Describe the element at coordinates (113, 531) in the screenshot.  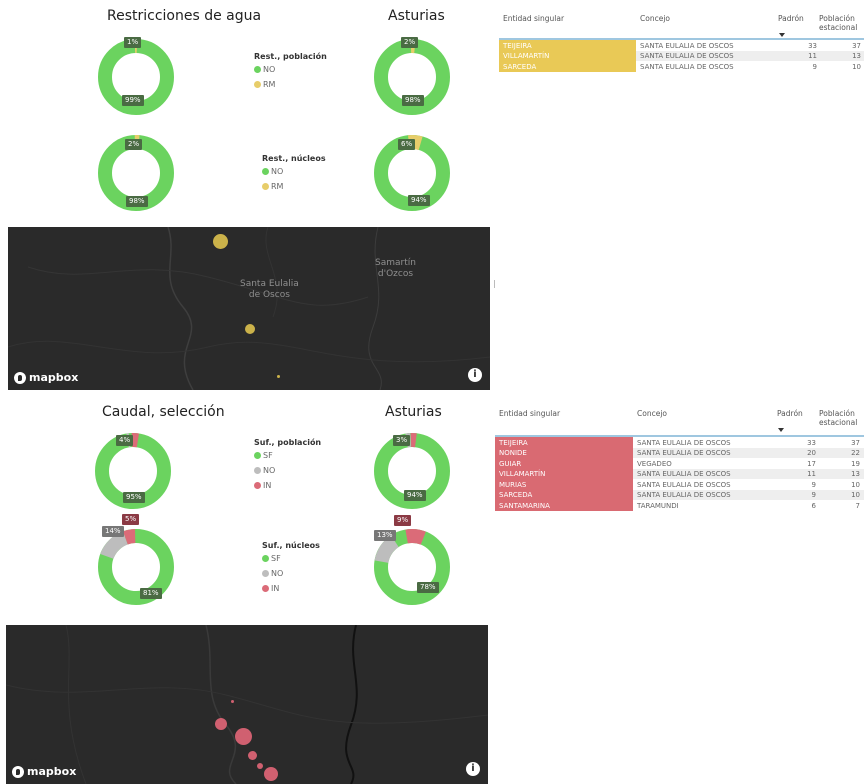
I see `donut-label: 14%` at that location.